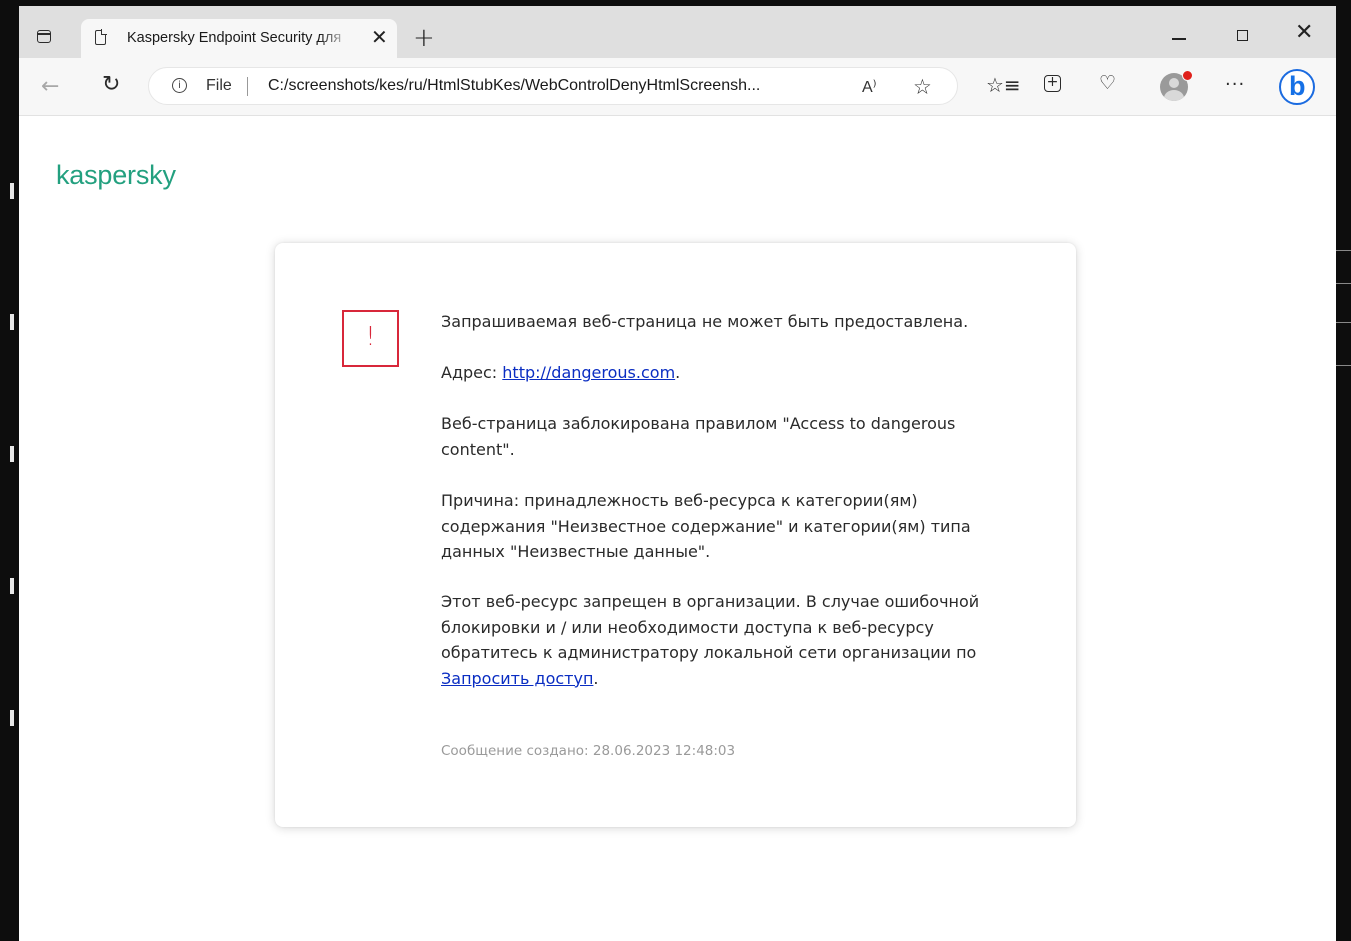  I want to click on address-label: Адрес:, so click(472, 372).